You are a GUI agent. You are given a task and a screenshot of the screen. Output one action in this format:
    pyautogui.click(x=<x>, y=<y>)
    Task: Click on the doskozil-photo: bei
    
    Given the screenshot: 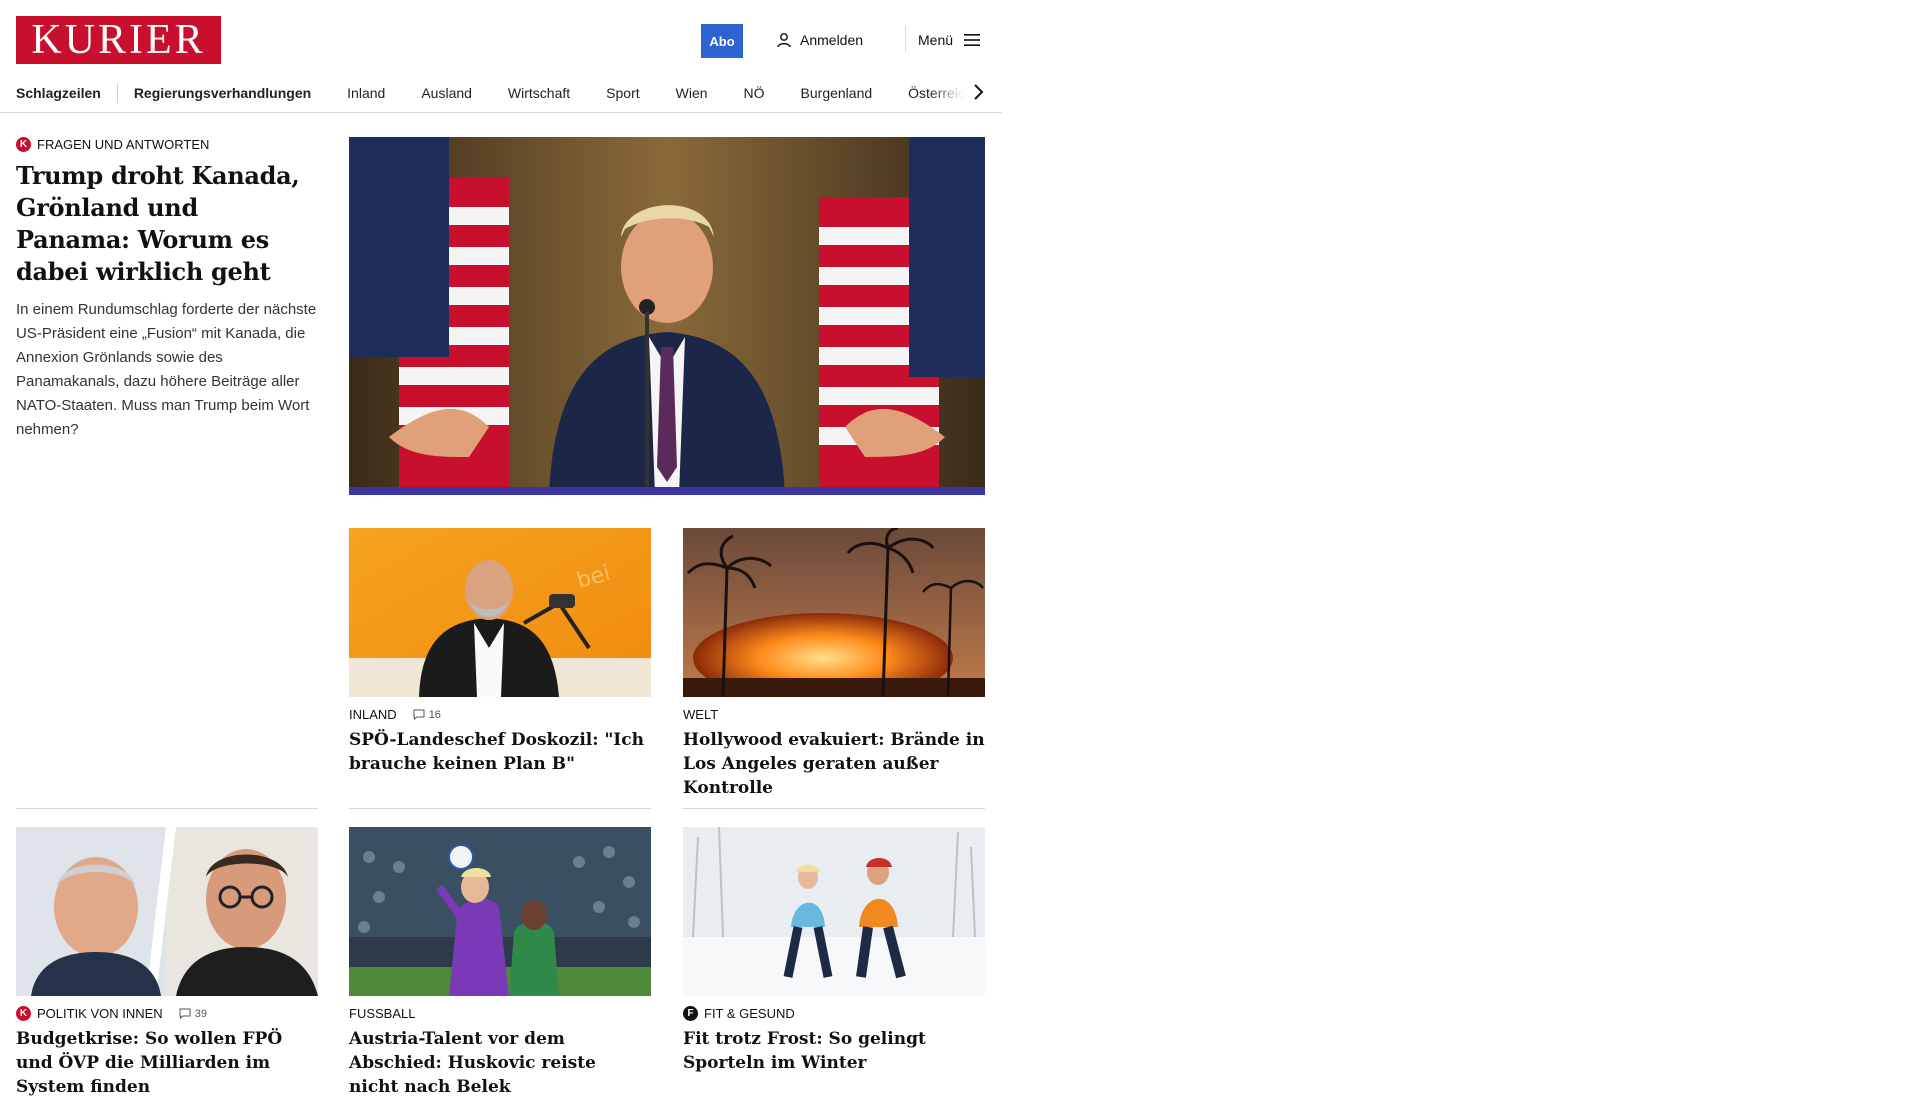 What is the action you would take?
    pyautogui.click(x=500, y=612)
    